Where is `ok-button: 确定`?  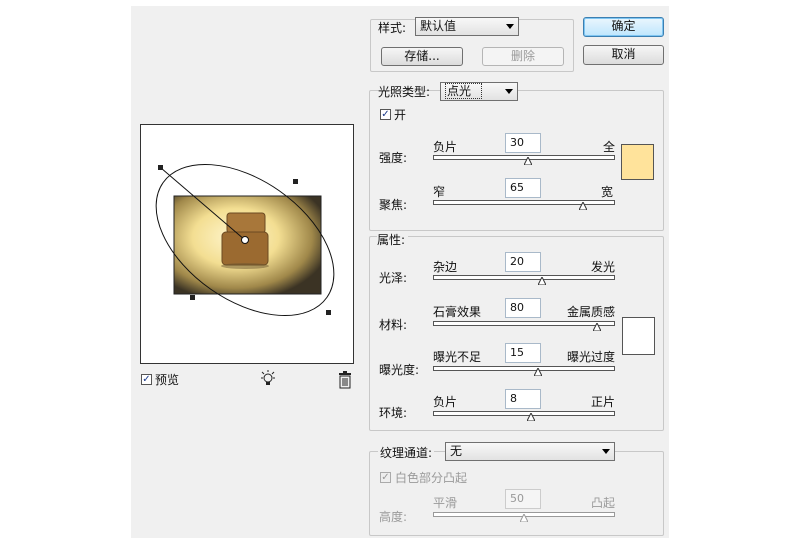 ok-button: 确定 is located at coordinates (623, 27).